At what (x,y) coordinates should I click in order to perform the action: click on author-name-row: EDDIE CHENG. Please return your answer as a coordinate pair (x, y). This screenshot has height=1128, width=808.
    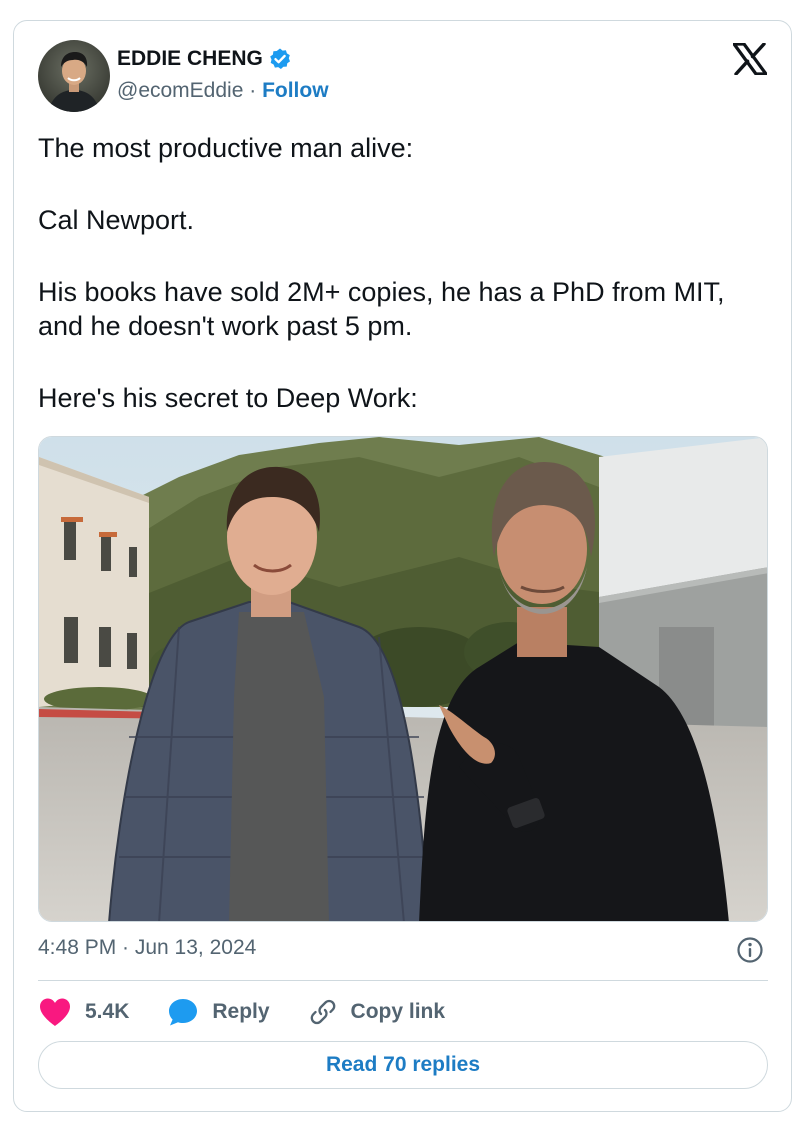
    Looking at the image, I should click on (204, 59).